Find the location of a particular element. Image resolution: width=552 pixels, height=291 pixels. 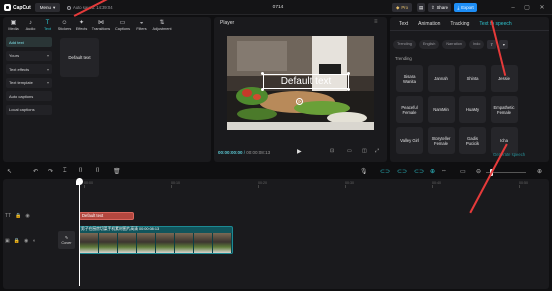

maximize-button: ▢ is located at coordinates (527, 7).